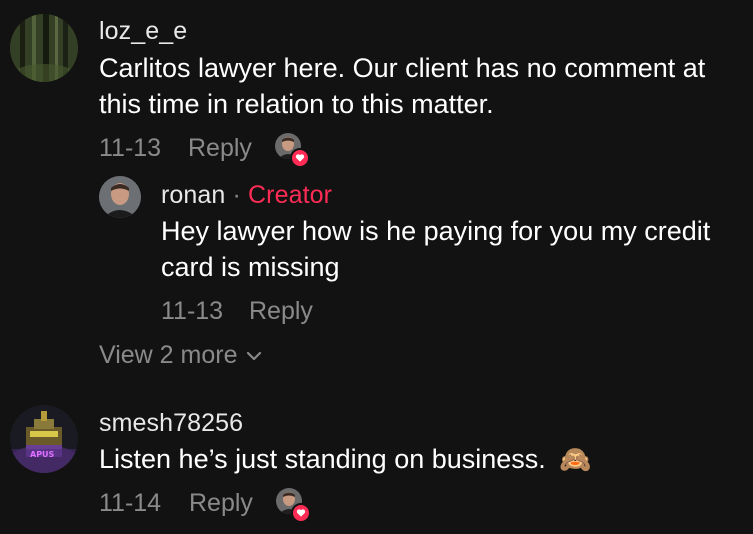 Image resolution: width=753 pixels, height=534 pixels. Describe the element at coordinates (322, 459) in the screenshot. I see `comment-text: Listen he’s just standing on business.` at that location.